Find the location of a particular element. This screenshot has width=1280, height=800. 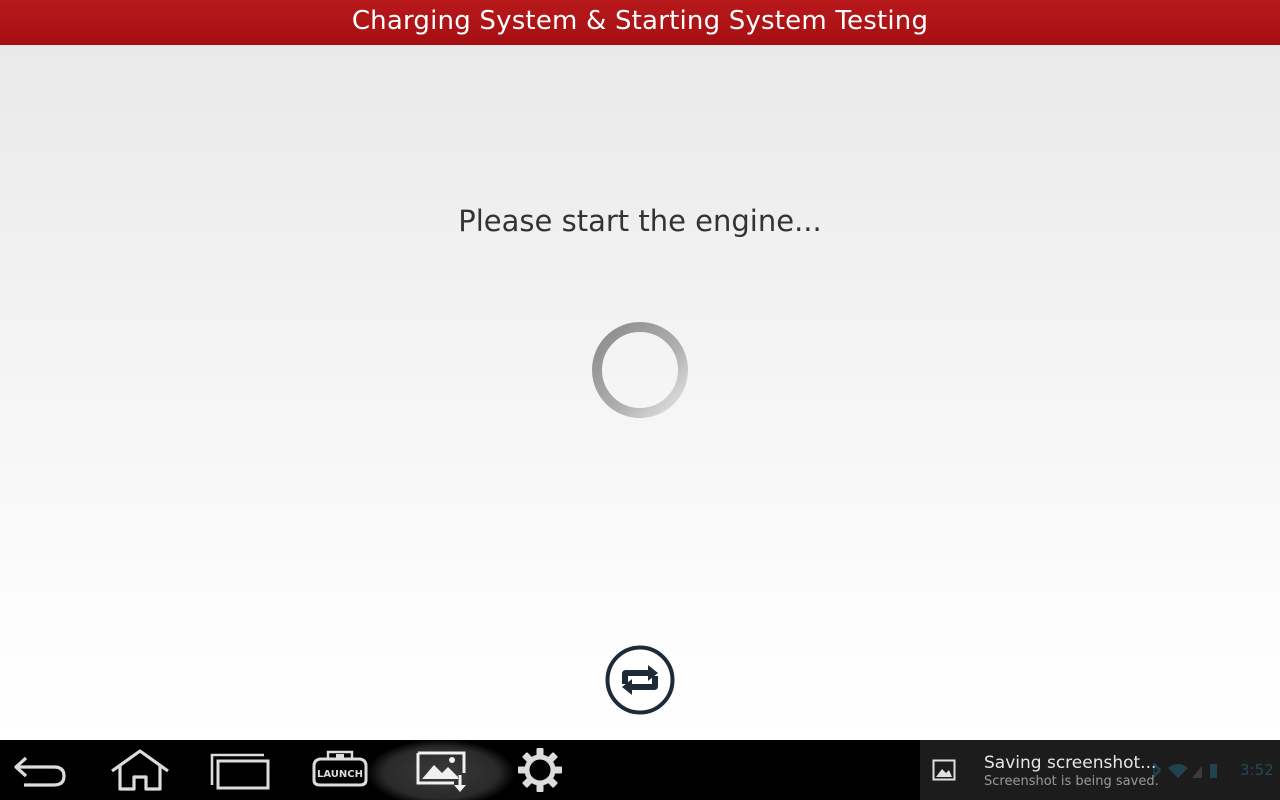

screenshot-button is located at coordinates (442, 770).